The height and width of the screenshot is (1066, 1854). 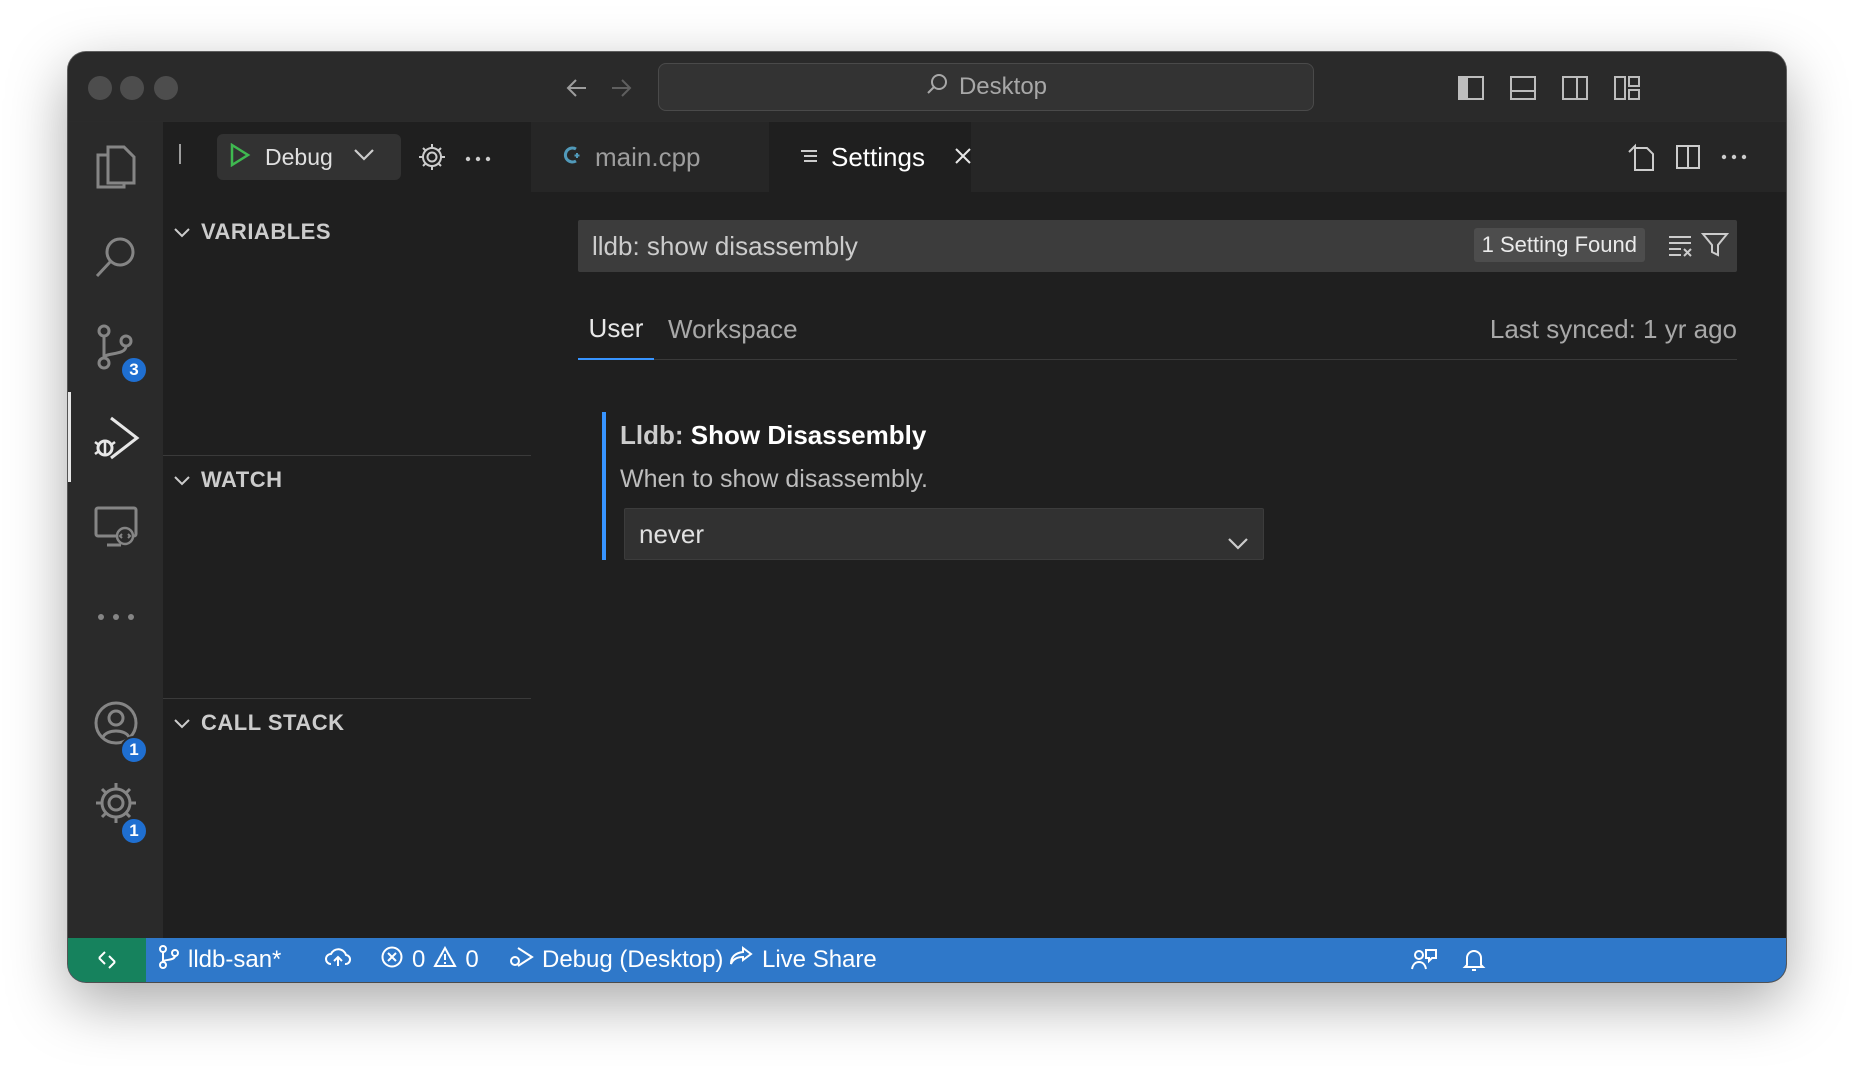 I want to click on more-views-icon, so click(x=115, y=617).